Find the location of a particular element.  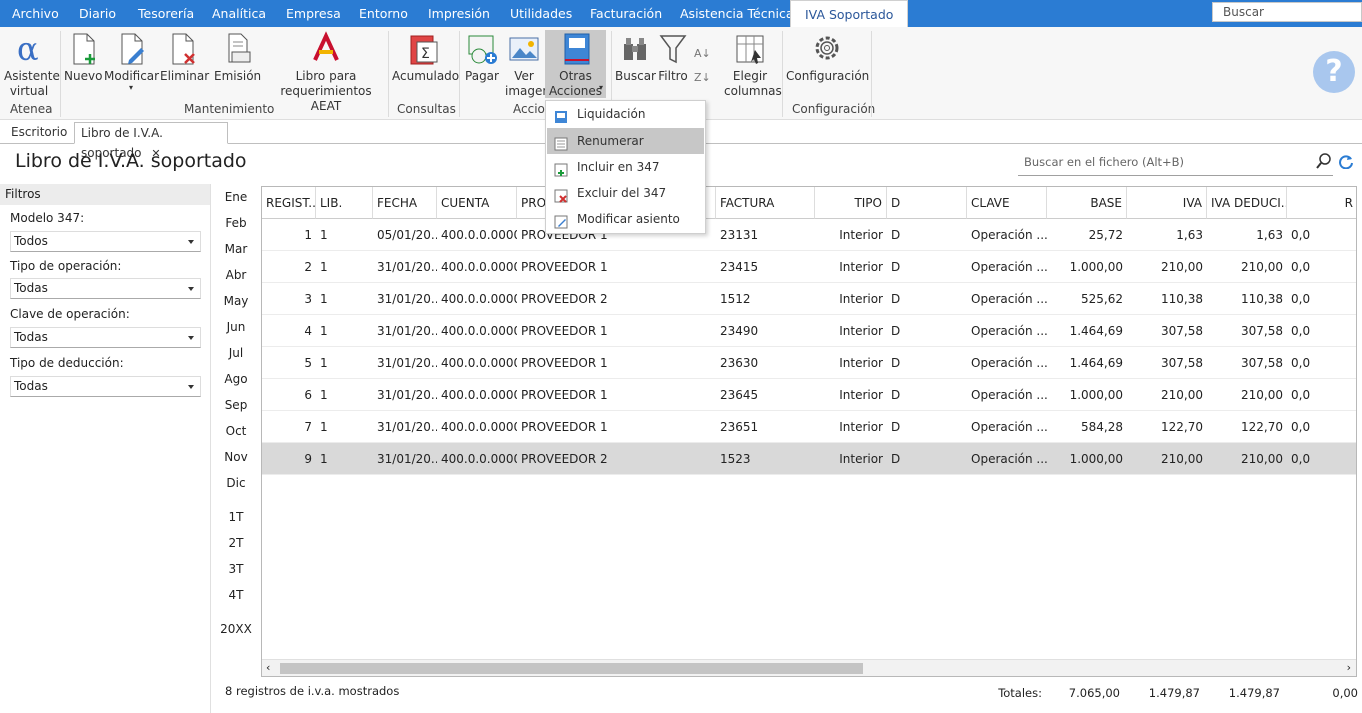

table-cell: 23630 is located at coordinates (739, 363).